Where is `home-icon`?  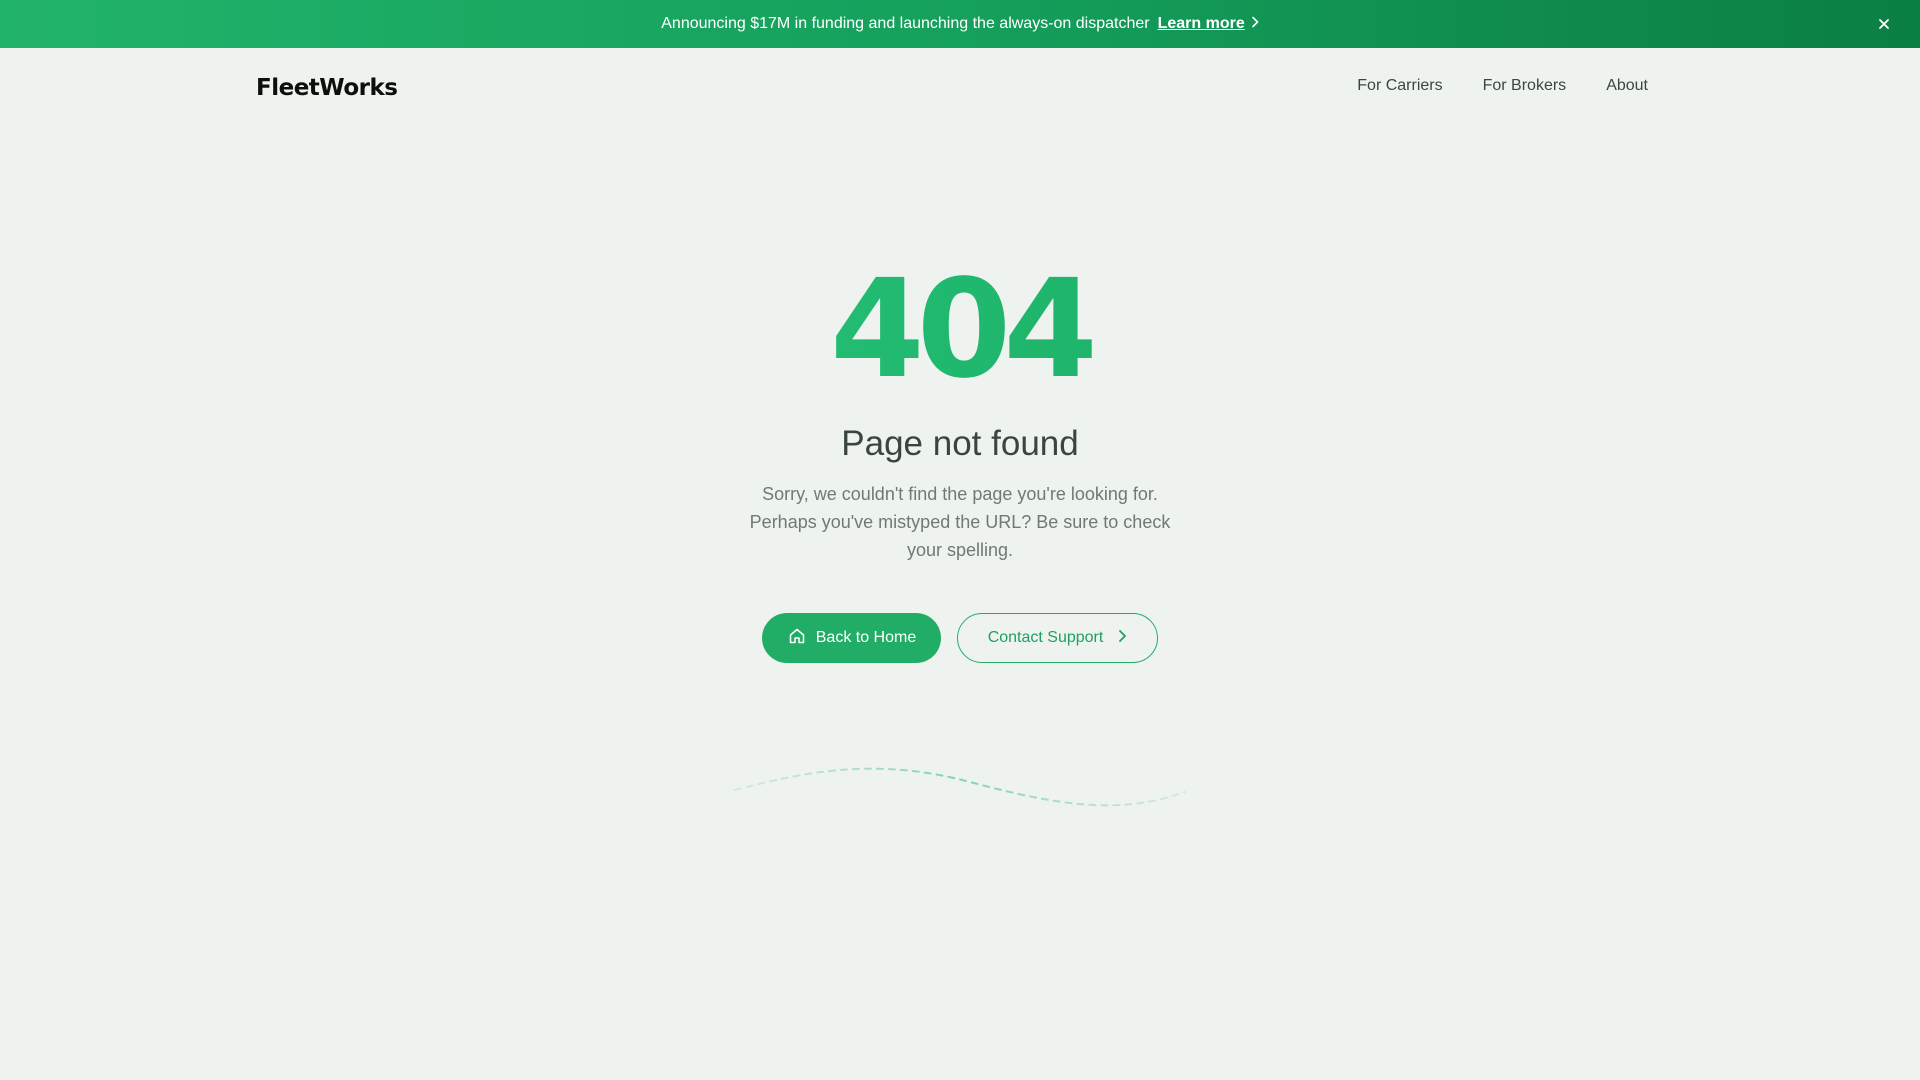
home-icon is located at coordinates (797, 638).